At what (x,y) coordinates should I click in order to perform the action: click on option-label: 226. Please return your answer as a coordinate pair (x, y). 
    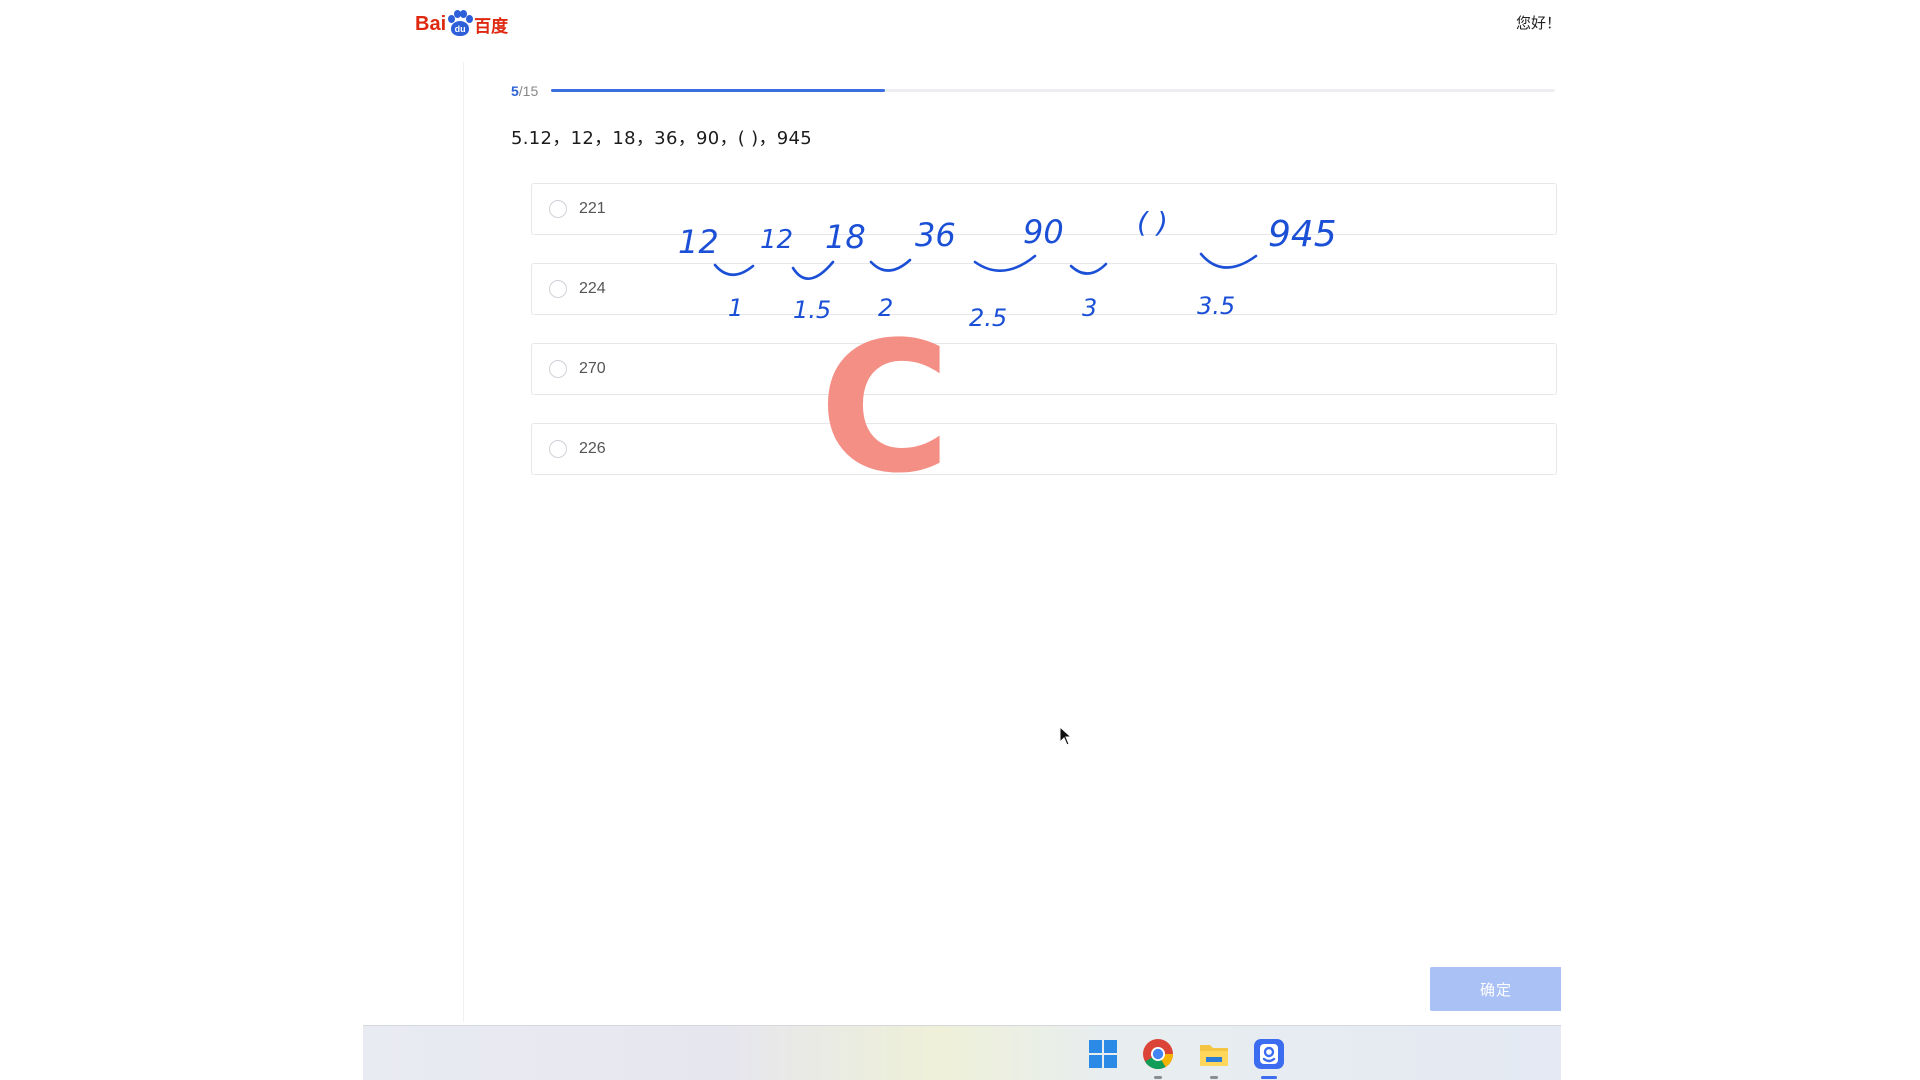
    Looking at the image, I should click on (592, 448).